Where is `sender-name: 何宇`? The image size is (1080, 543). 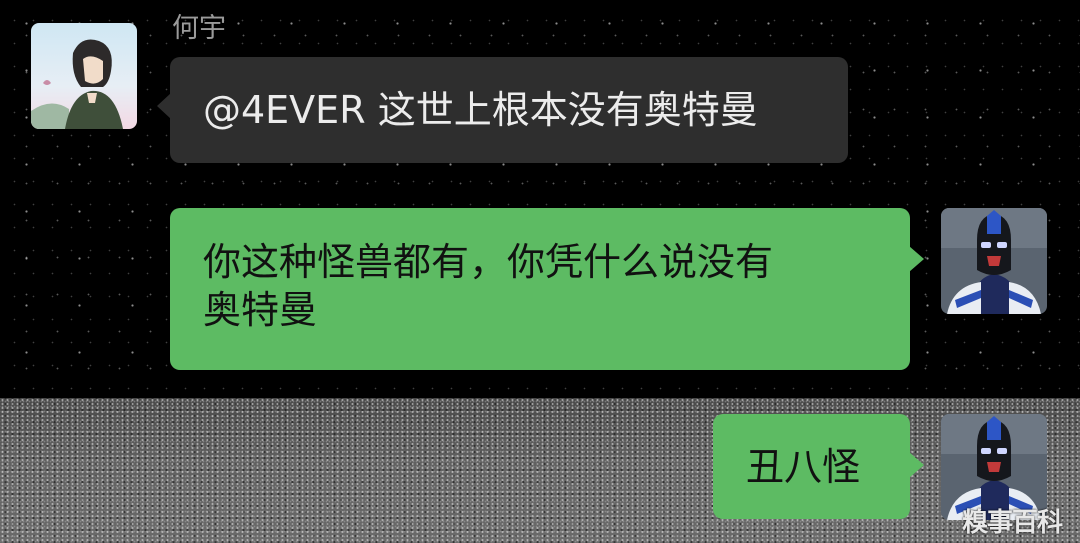
sender-name: 何宇 is located at coordinates (199, 28).